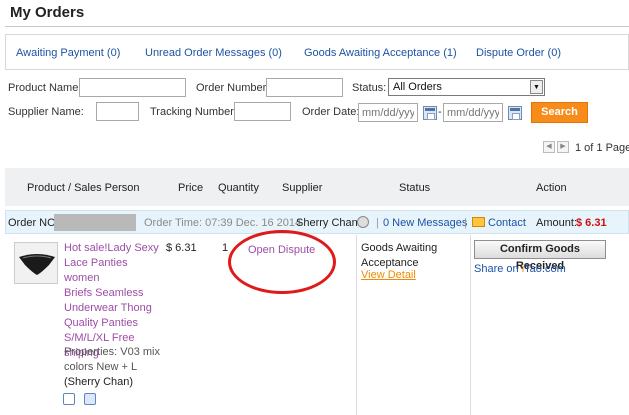 This screenshot has width=629, height=415. What do you see at coordinates (238, 188) in the screenshot?
I see `col-quantity: Quantity` at bounding box center [238, 188].